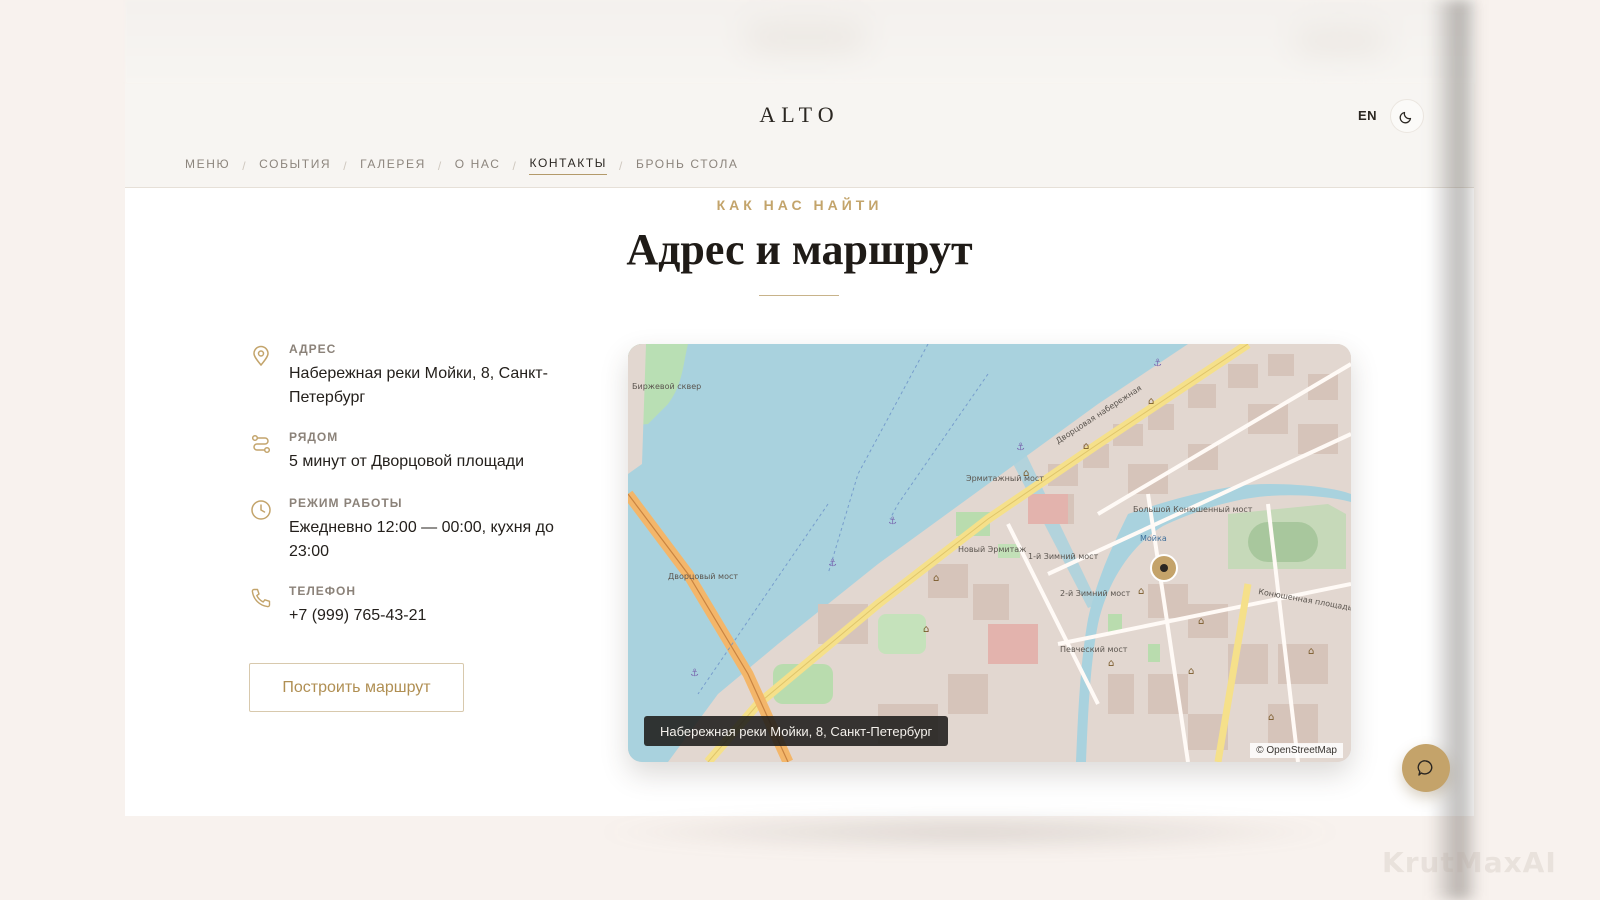 The image size is (1600, 900). I want to click on blurred-bottom-strip, so click(970, 832).